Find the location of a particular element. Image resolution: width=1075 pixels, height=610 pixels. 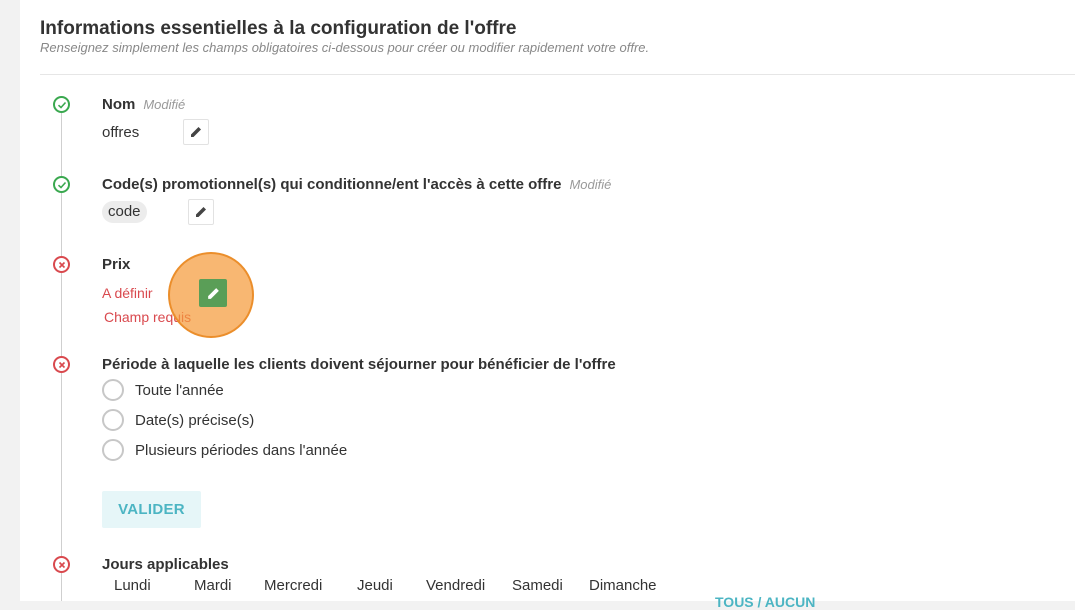

step-nom-status: Modifié is located at coordinates (164, 104).